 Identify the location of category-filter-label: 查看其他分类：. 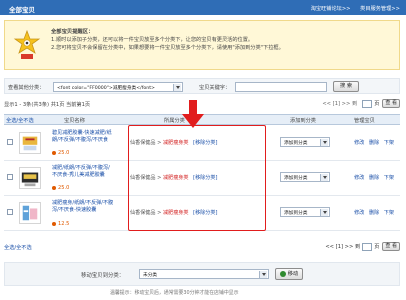
(26, 88).